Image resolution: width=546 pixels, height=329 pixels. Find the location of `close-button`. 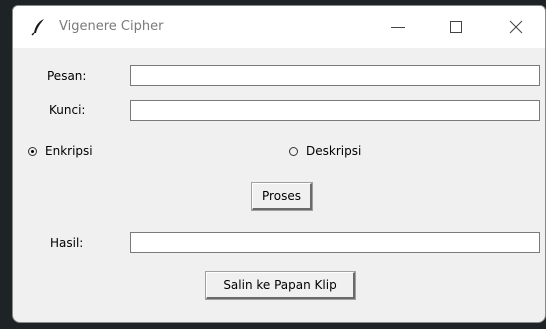

close-button is located at coordinates (516, 27).